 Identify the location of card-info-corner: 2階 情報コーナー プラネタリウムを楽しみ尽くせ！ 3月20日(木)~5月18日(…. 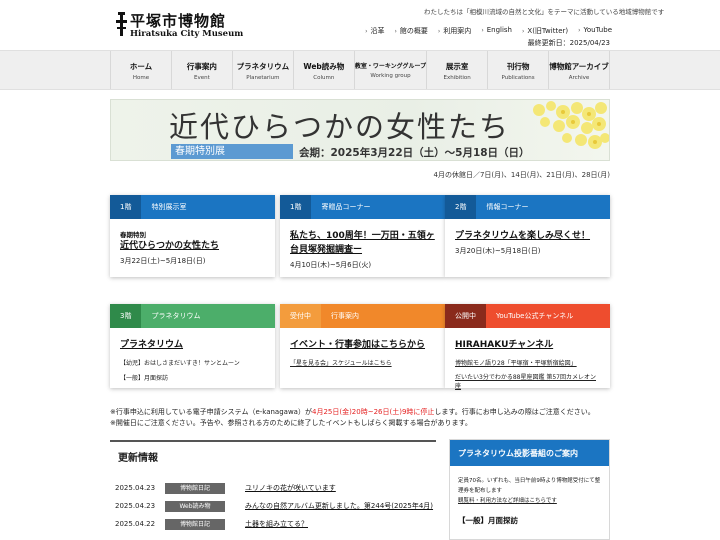
(527, 236).